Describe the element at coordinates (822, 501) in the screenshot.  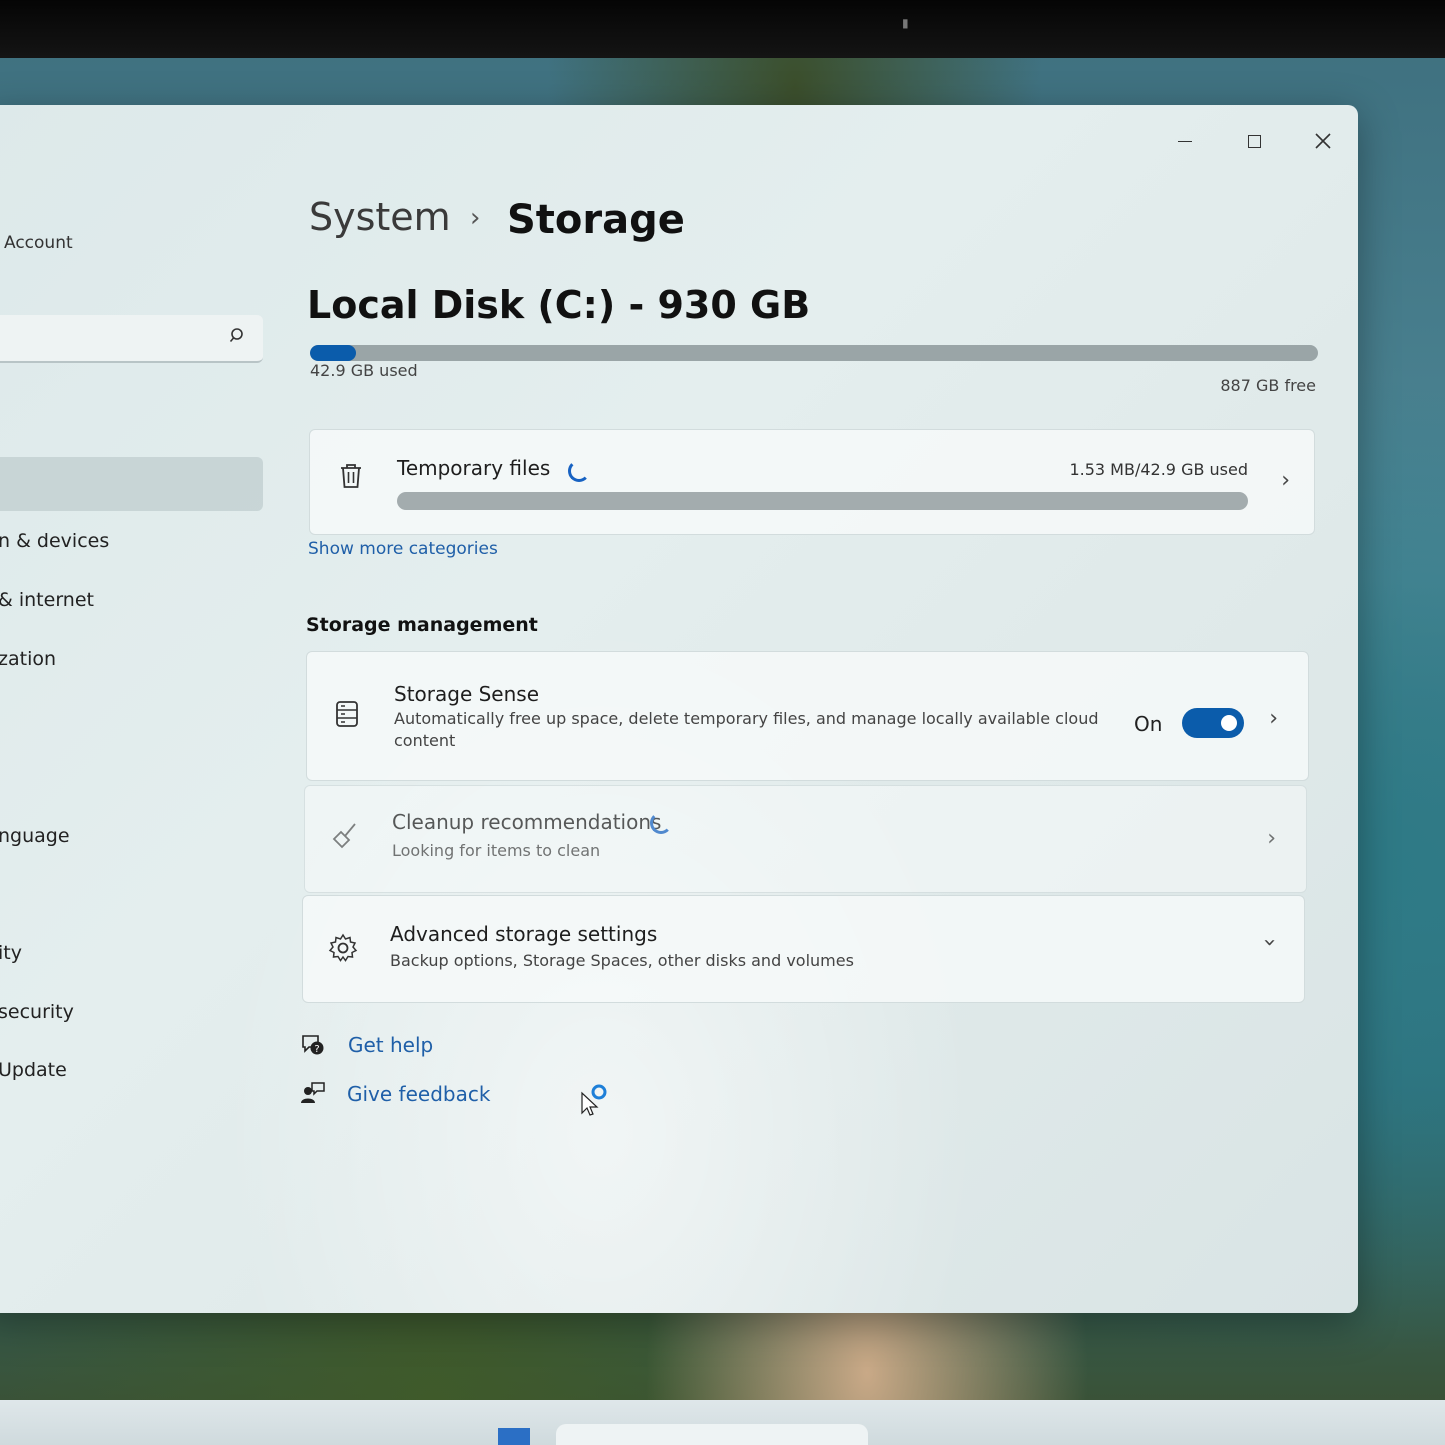
I see `temporary-files-bar` at that location.